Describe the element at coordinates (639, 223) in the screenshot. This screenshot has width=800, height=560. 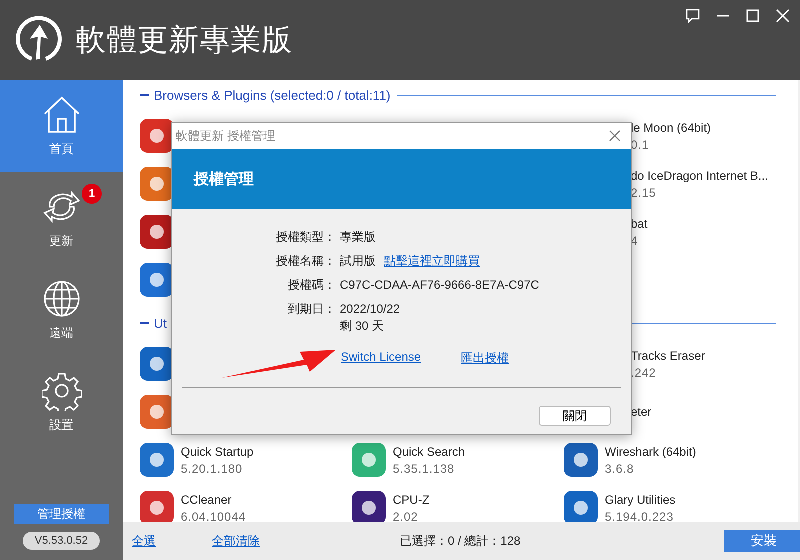
I see `app-name: bat` at that location.